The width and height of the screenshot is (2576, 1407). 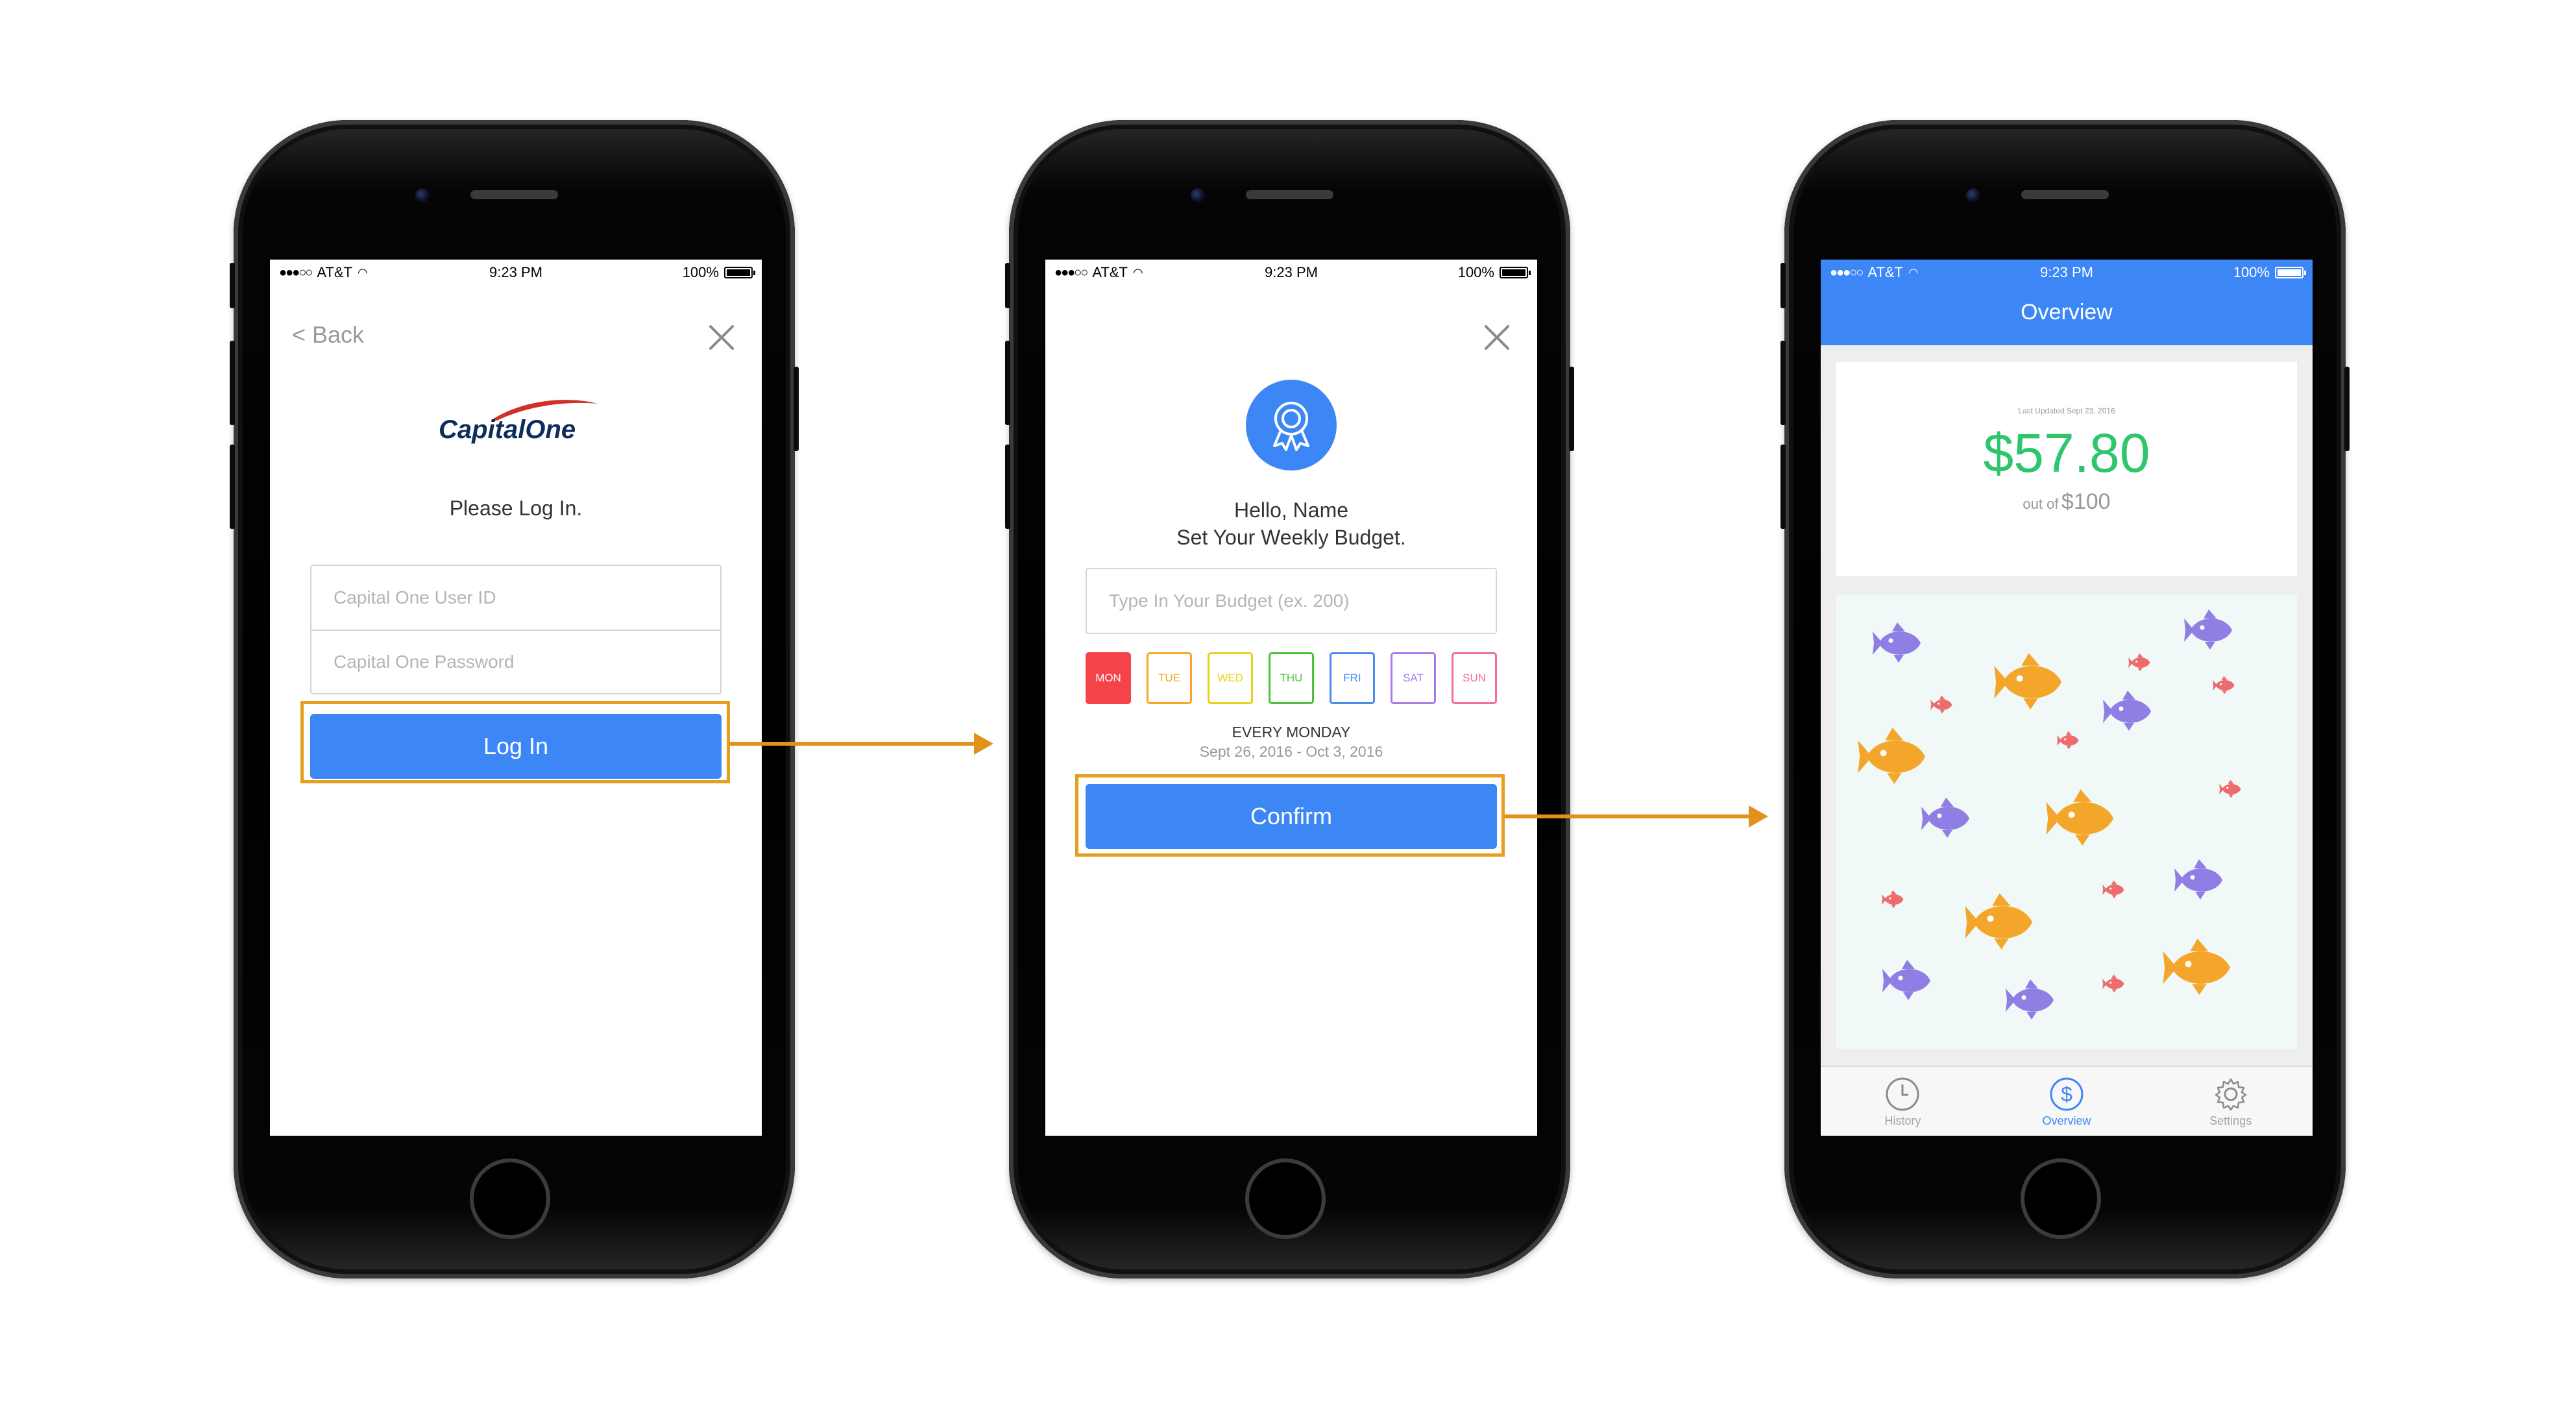 What do you see at coordinates (516, 508) in the screenshot?
I see `login-prompt: Please Log In.` at bounding box center [516, 508].